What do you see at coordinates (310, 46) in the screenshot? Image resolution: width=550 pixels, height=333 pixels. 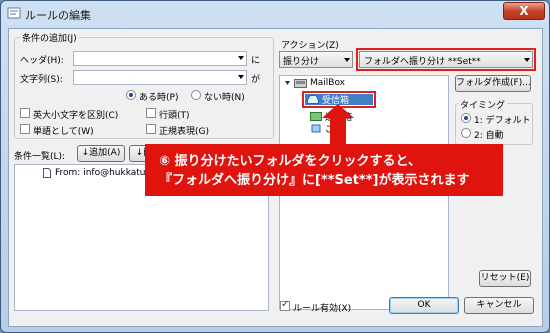 I see `action-label: アクション(Z)` at bounding box center [310, 46].